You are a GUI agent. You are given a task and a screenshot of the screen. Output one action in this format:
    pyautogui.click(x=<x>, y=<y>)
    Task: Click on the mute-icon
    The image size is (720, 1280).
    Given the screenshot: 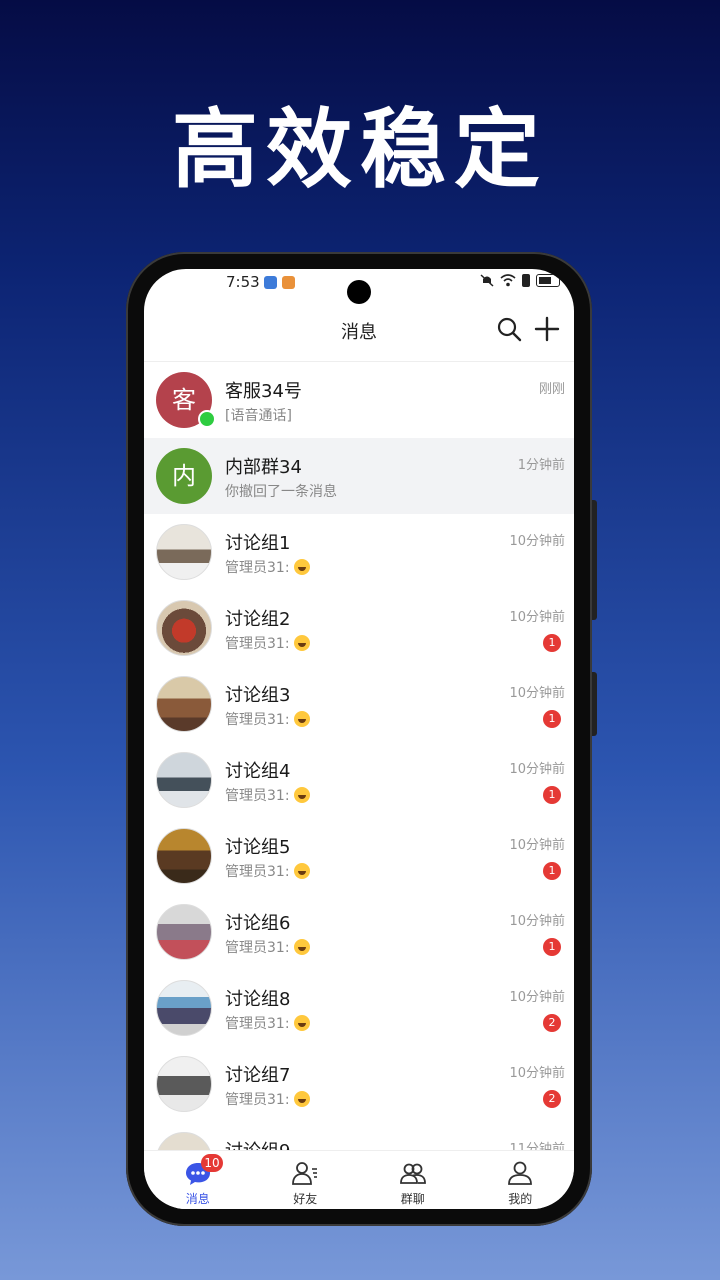 What is the action you would take?
    pyautogui.click(x=487, y=280)
    